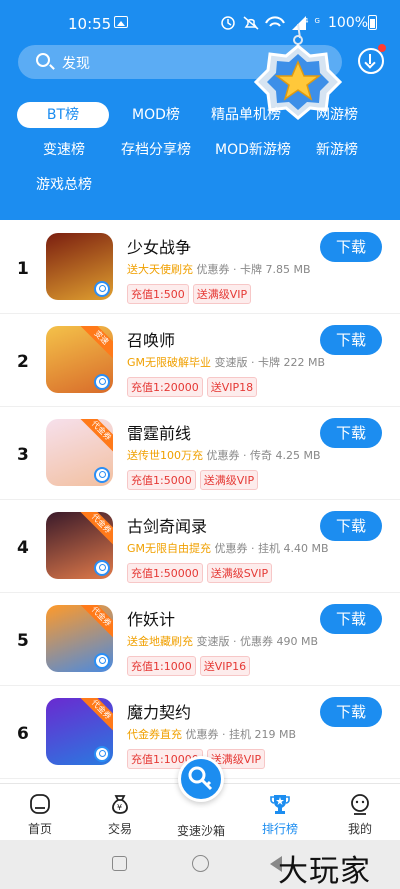  I want to click on app-meta: 送金地藏刷充 变速版 · 优惠券 490 MB, so click(222, 641).